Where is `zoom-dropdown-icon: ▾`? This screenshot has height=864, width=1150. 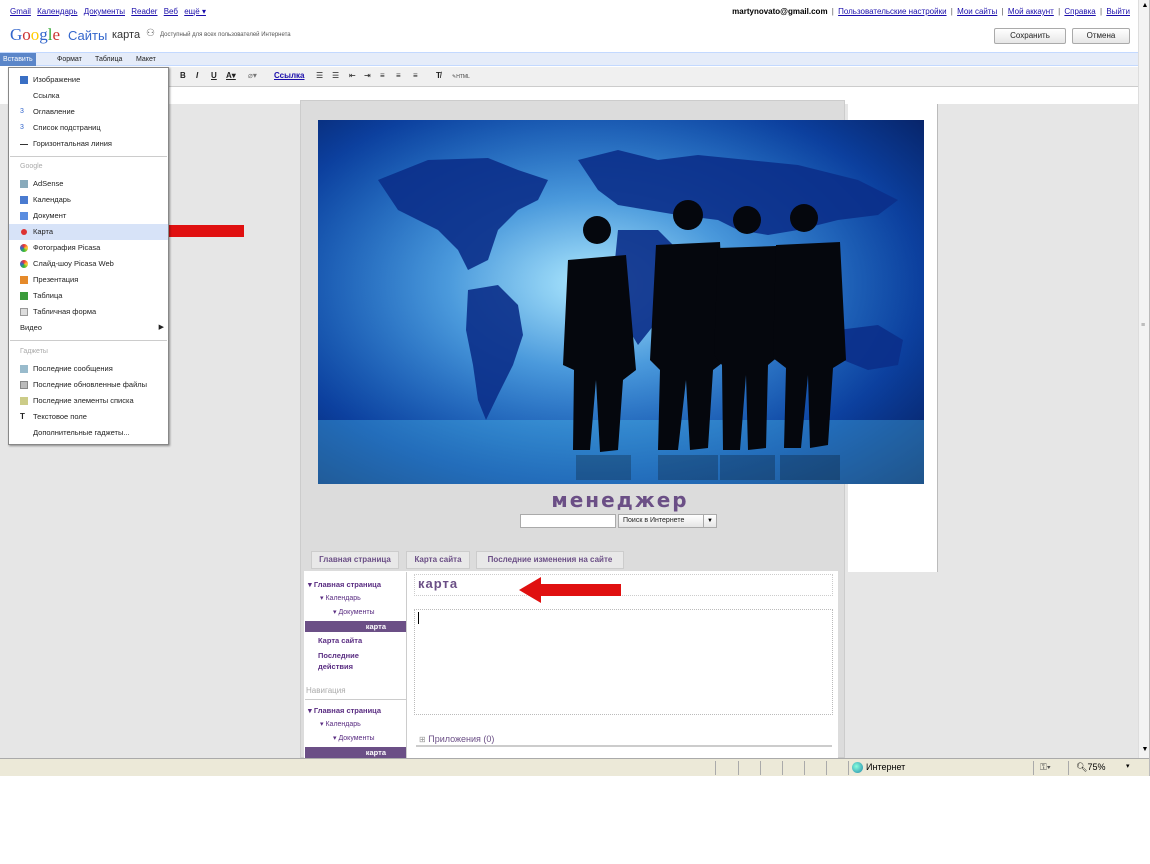 zoom-dropdown-icon: ▾ is located at coordinates (1128, 766).